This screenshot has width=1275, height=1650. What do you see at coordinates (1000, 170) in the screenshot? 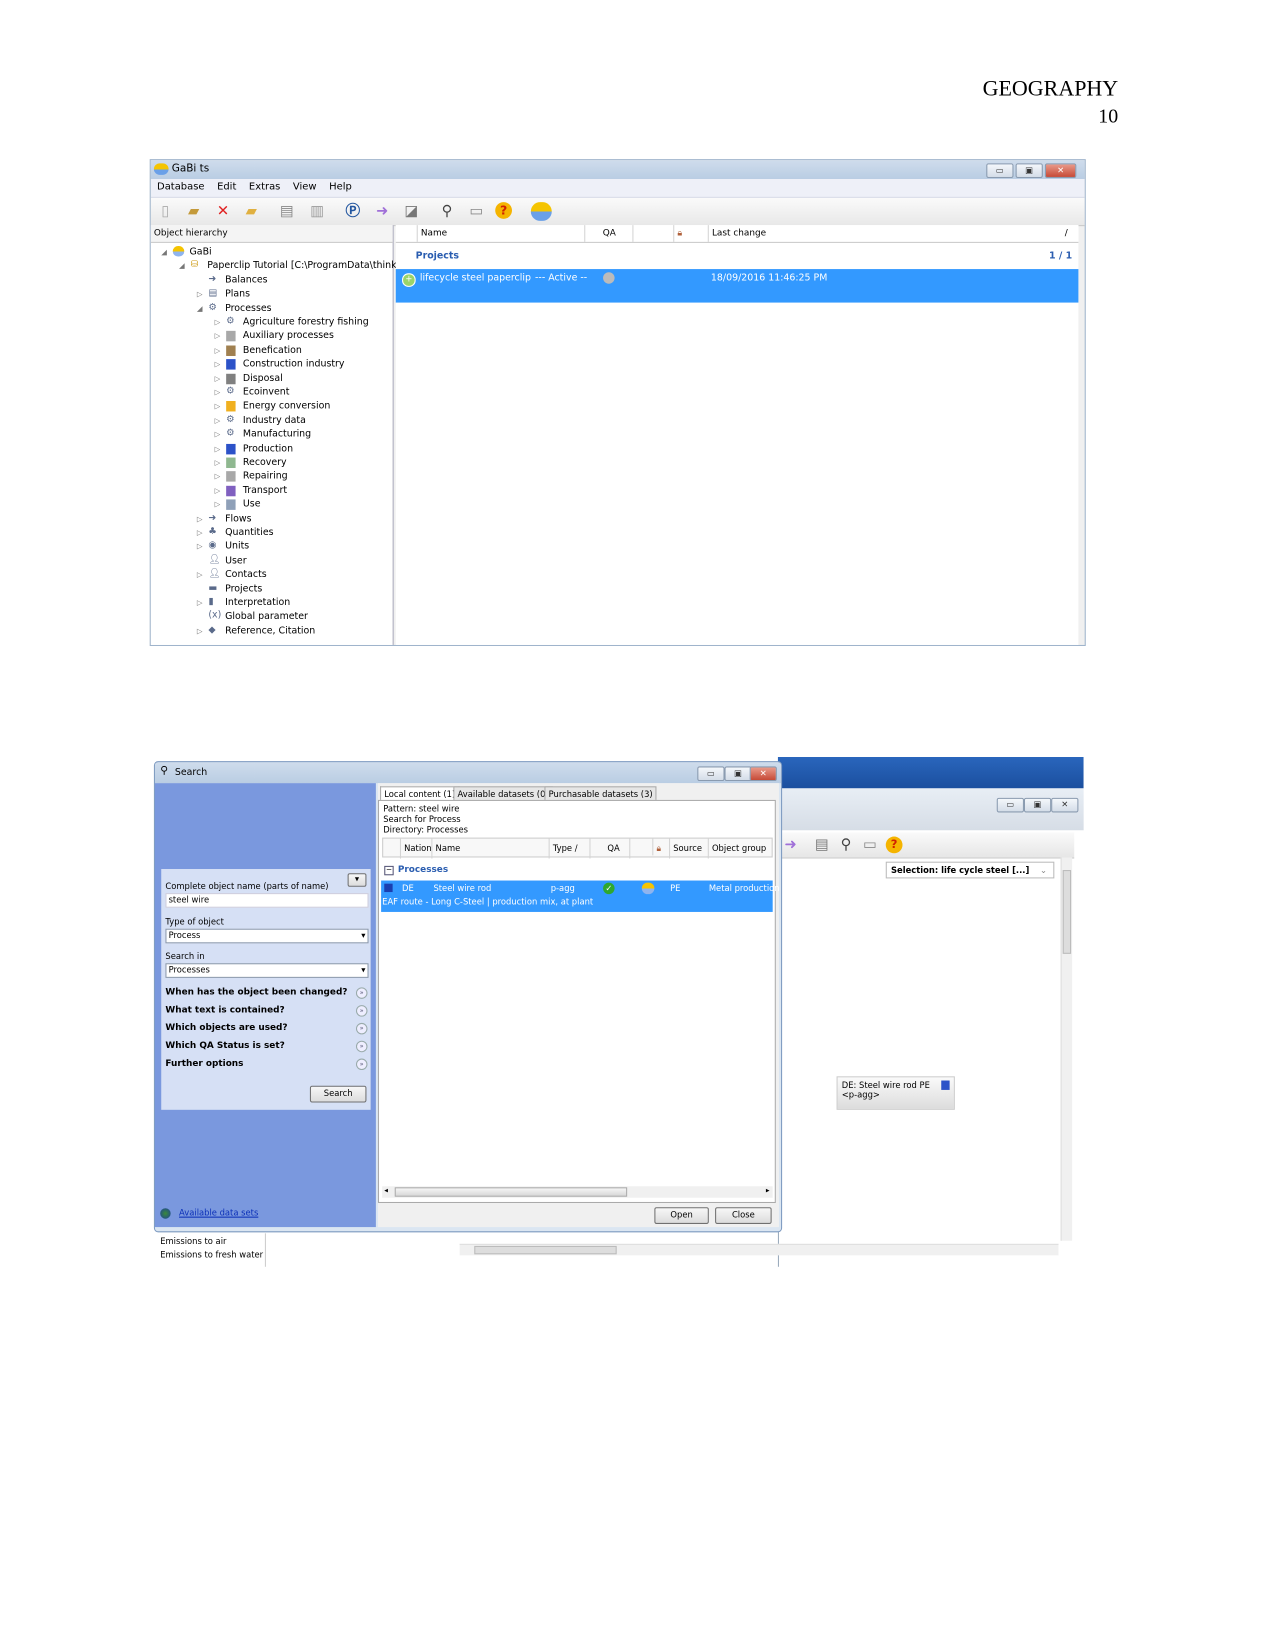
I see `minimize-button: ▭` at bounding box center [1000, 170].